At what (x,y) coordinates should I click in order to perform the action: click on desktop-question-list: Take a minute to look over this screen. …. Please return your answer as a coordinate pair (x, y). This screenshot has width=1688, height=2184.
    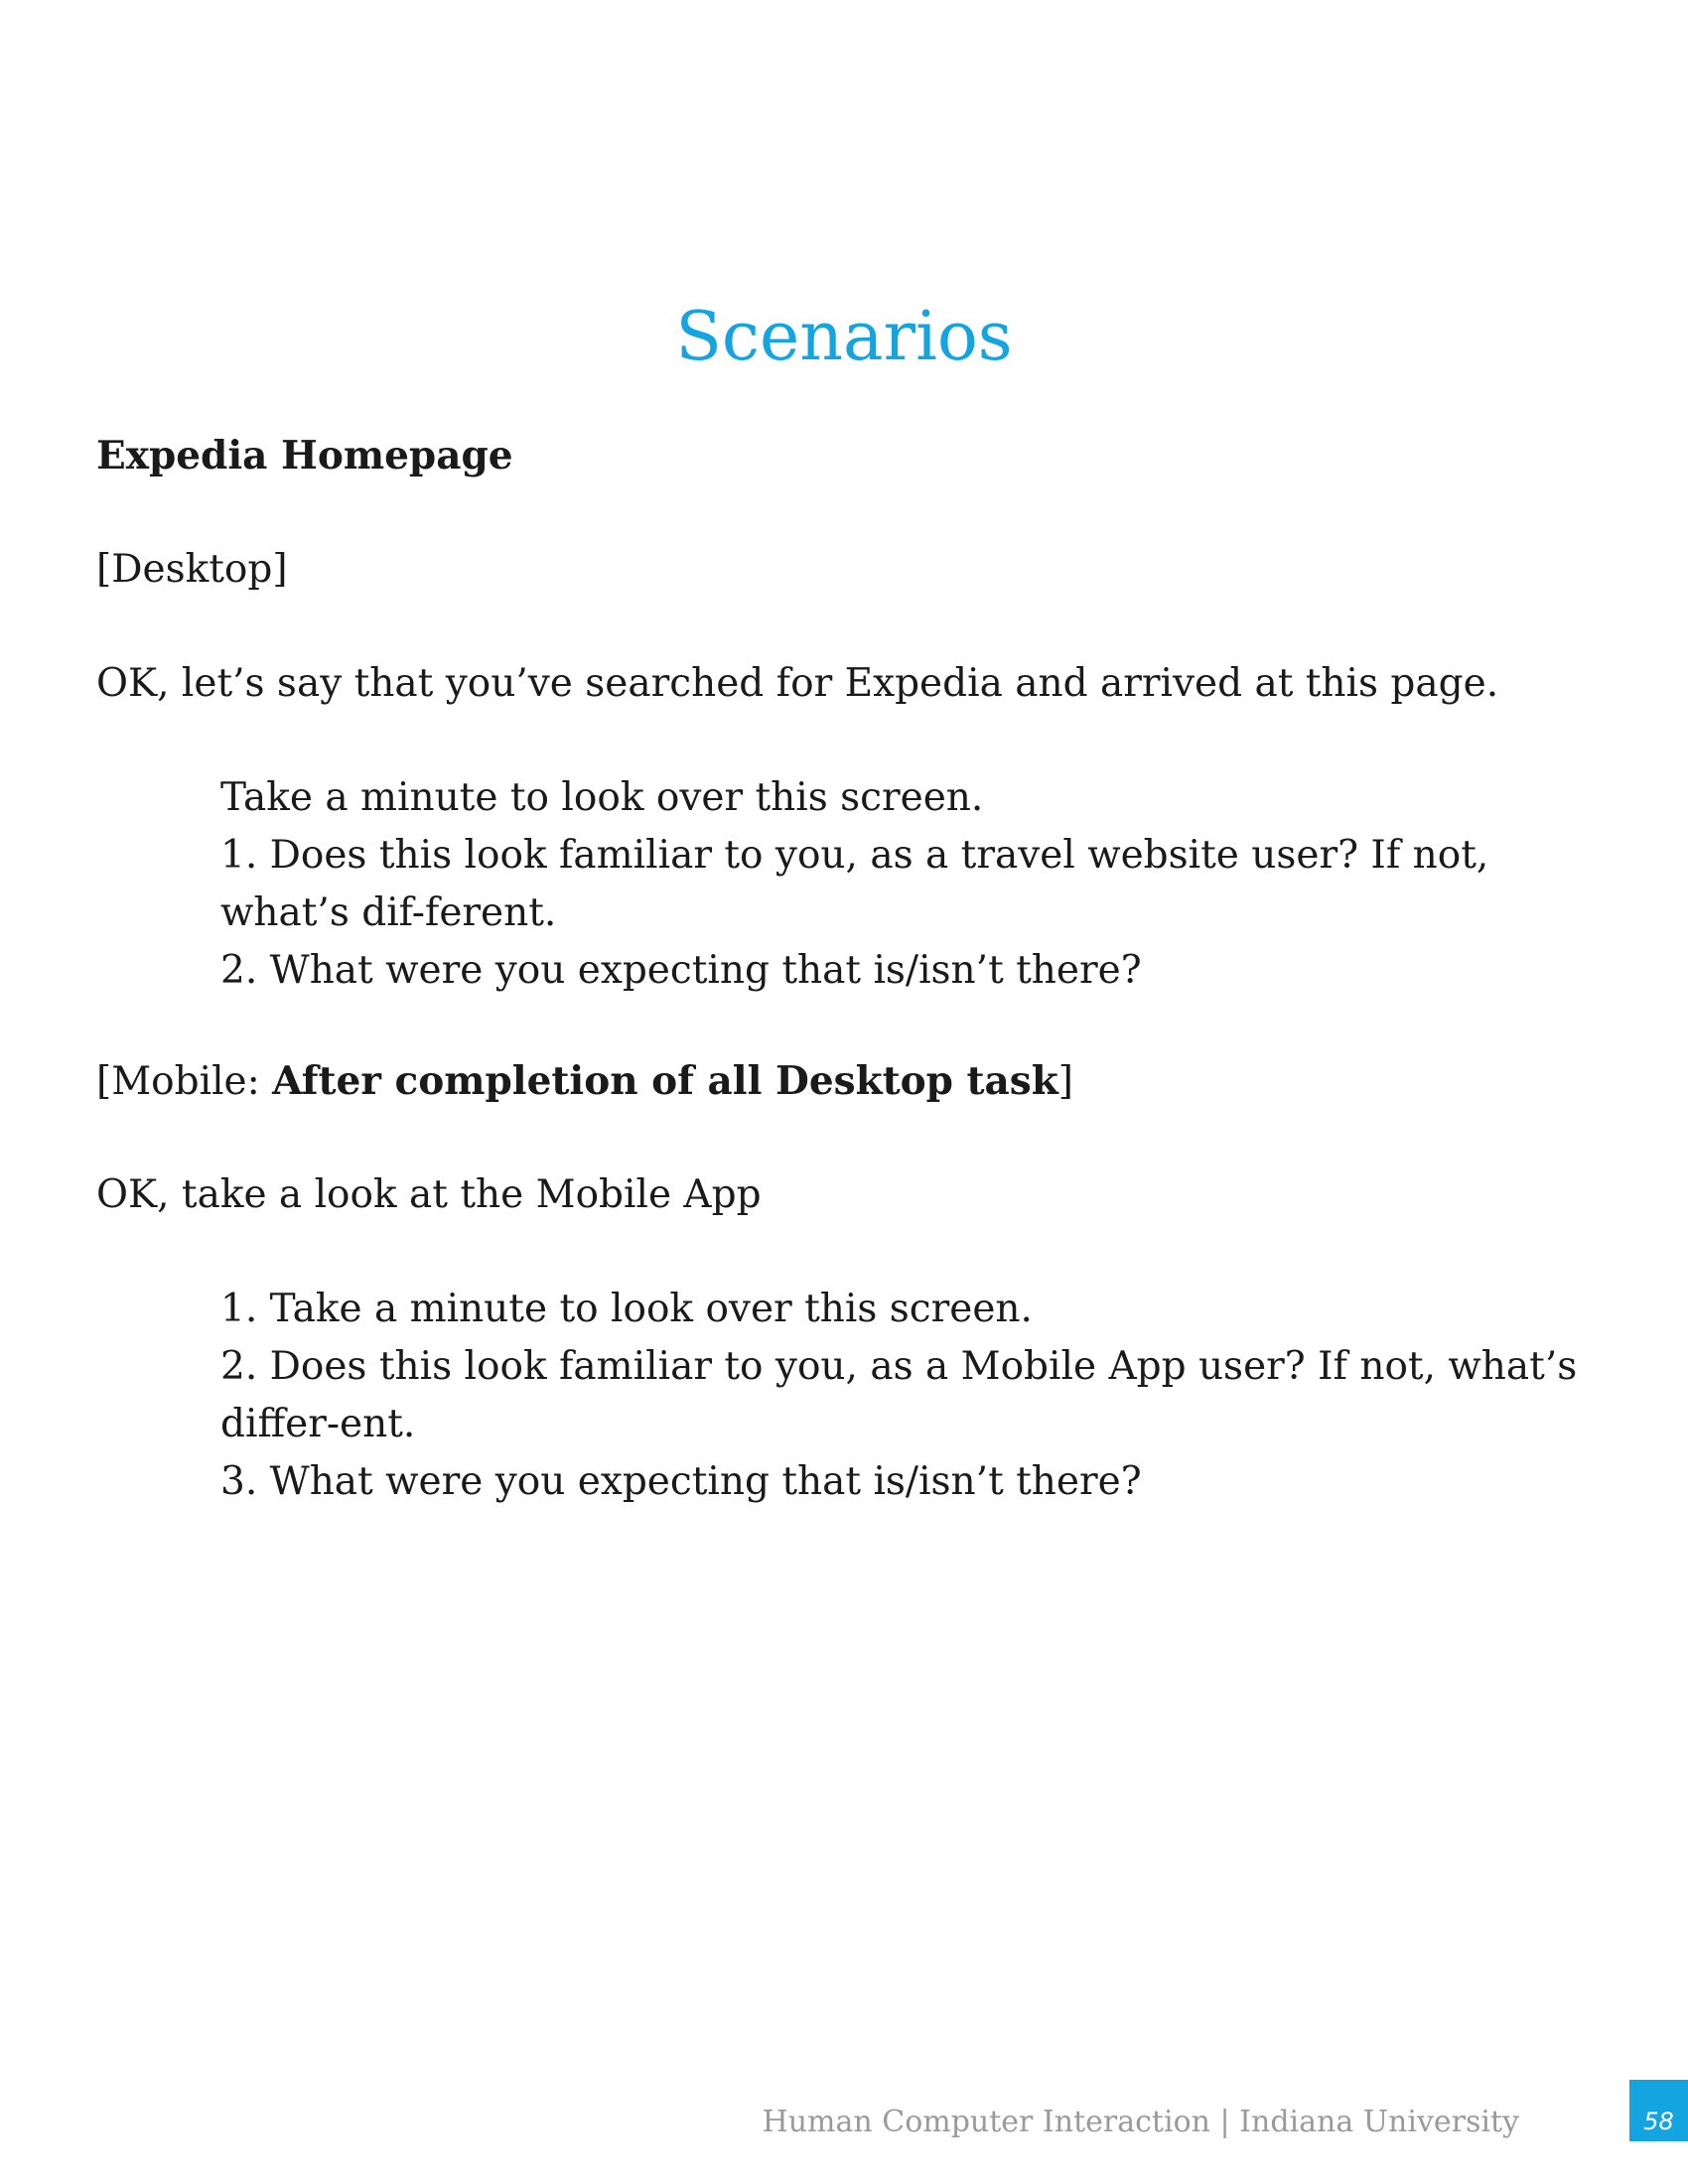
    Looking at the image, I should click on (905, 884).